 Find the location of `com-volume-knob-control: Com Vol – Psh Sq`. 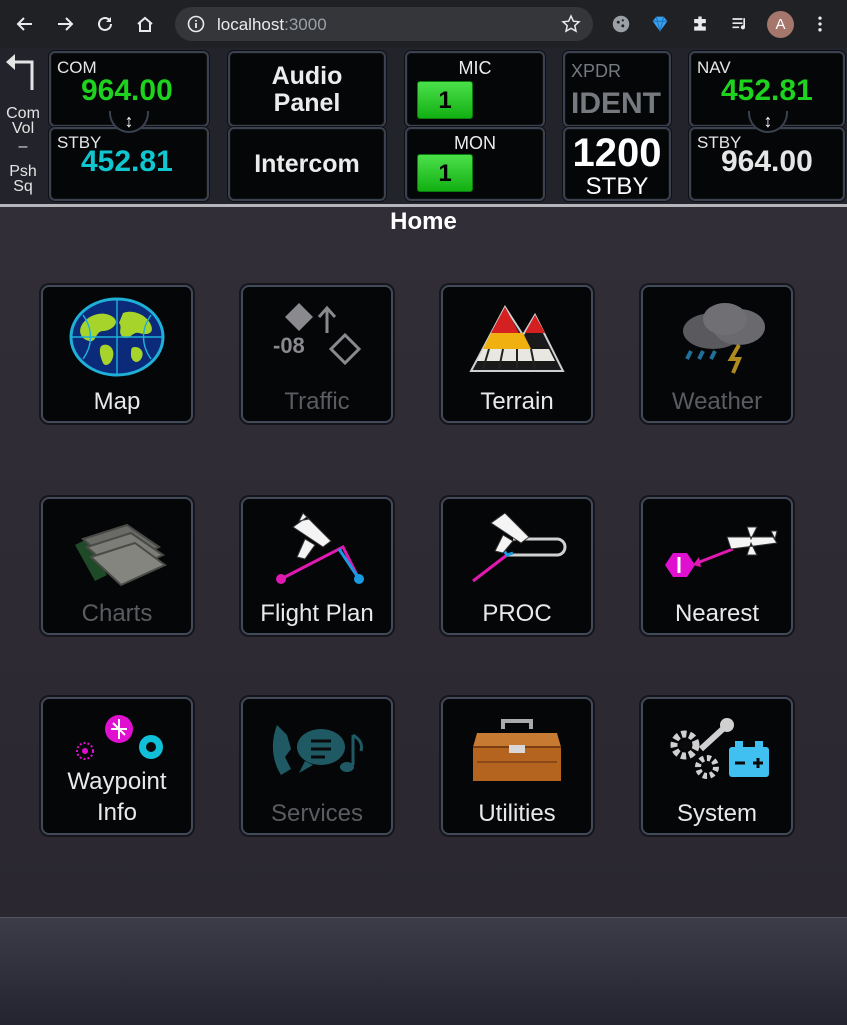

com-volume-knob-control: Com Vol – Psh Sq is located at coordinates (23, 126).